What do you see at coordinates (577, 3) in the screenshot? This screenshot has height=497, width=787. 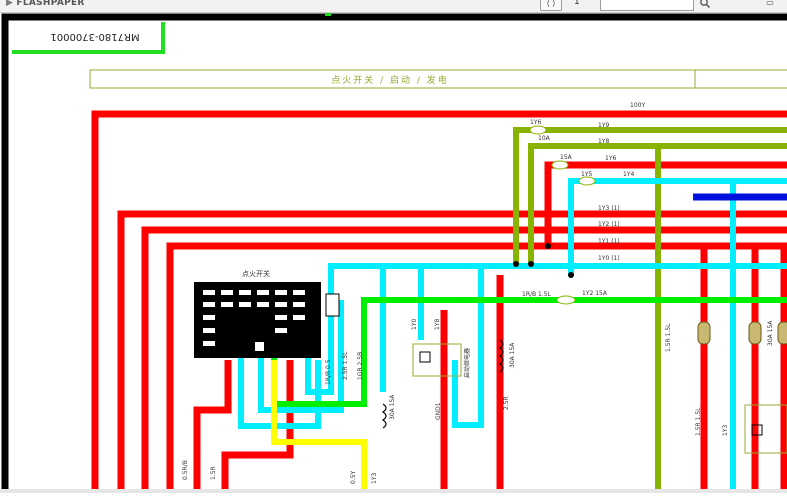 I see `page-number: 1` at bounding box center [577, 3].